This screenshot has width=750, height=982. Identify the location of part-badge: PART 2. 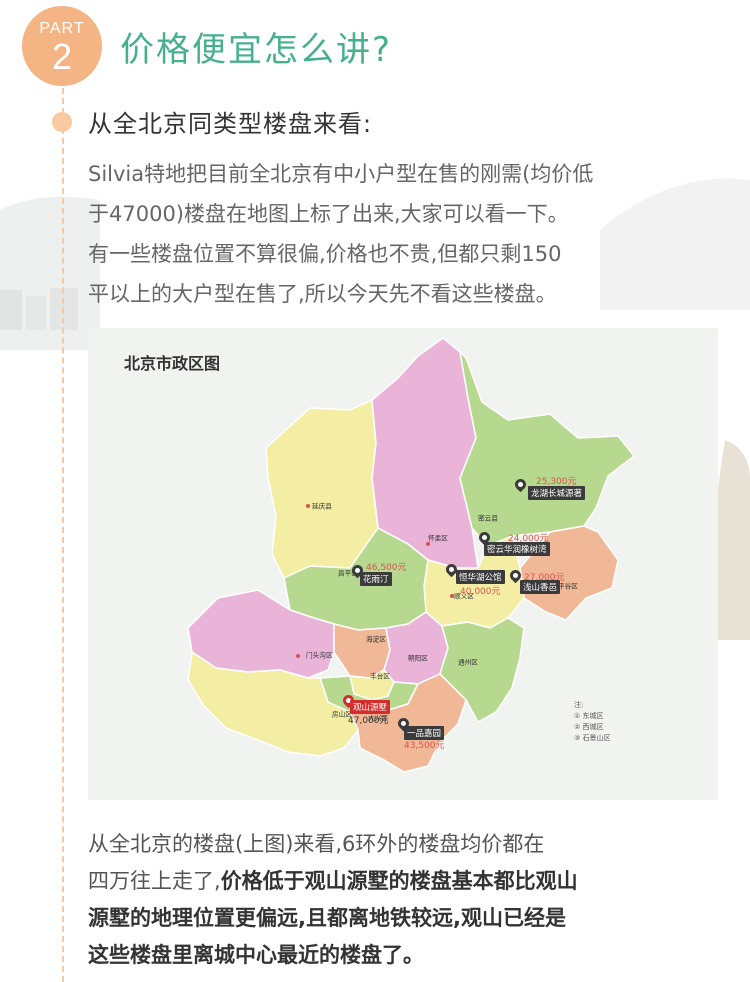
(62, 46).